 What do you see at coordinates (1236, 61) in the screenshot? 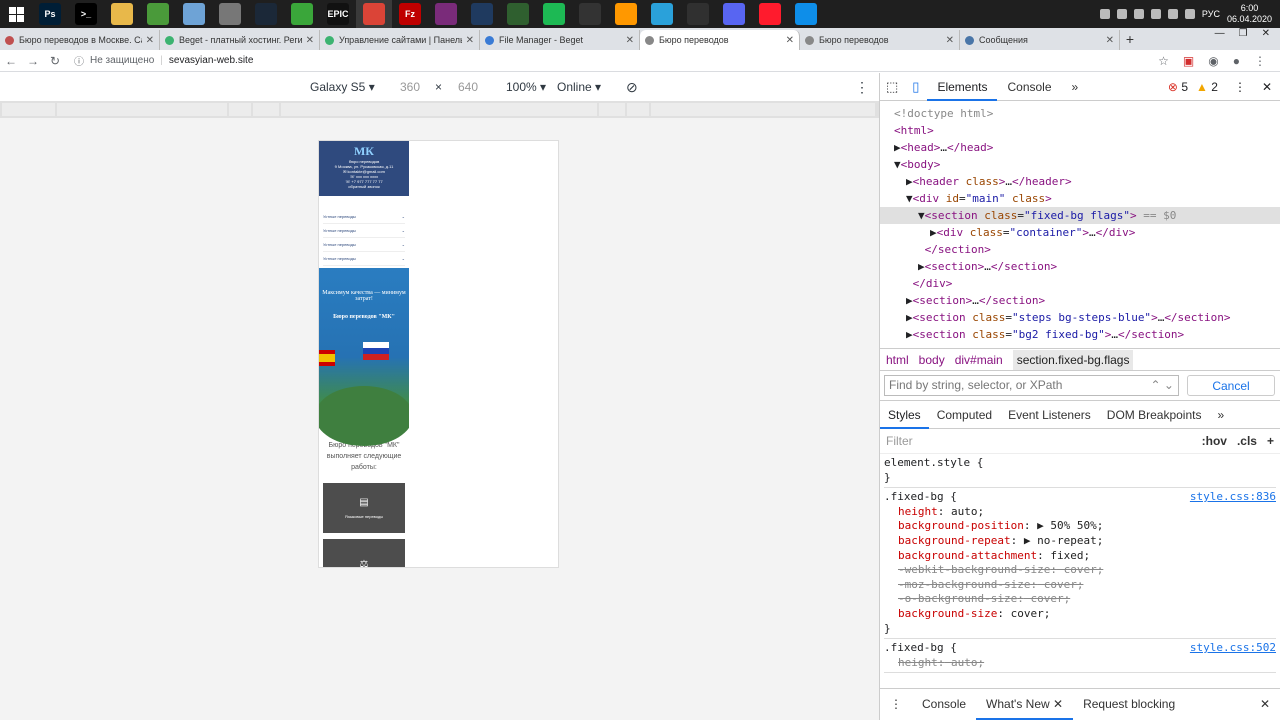
I see `profile-avatar: ●` at bounding box center [1236, 61].